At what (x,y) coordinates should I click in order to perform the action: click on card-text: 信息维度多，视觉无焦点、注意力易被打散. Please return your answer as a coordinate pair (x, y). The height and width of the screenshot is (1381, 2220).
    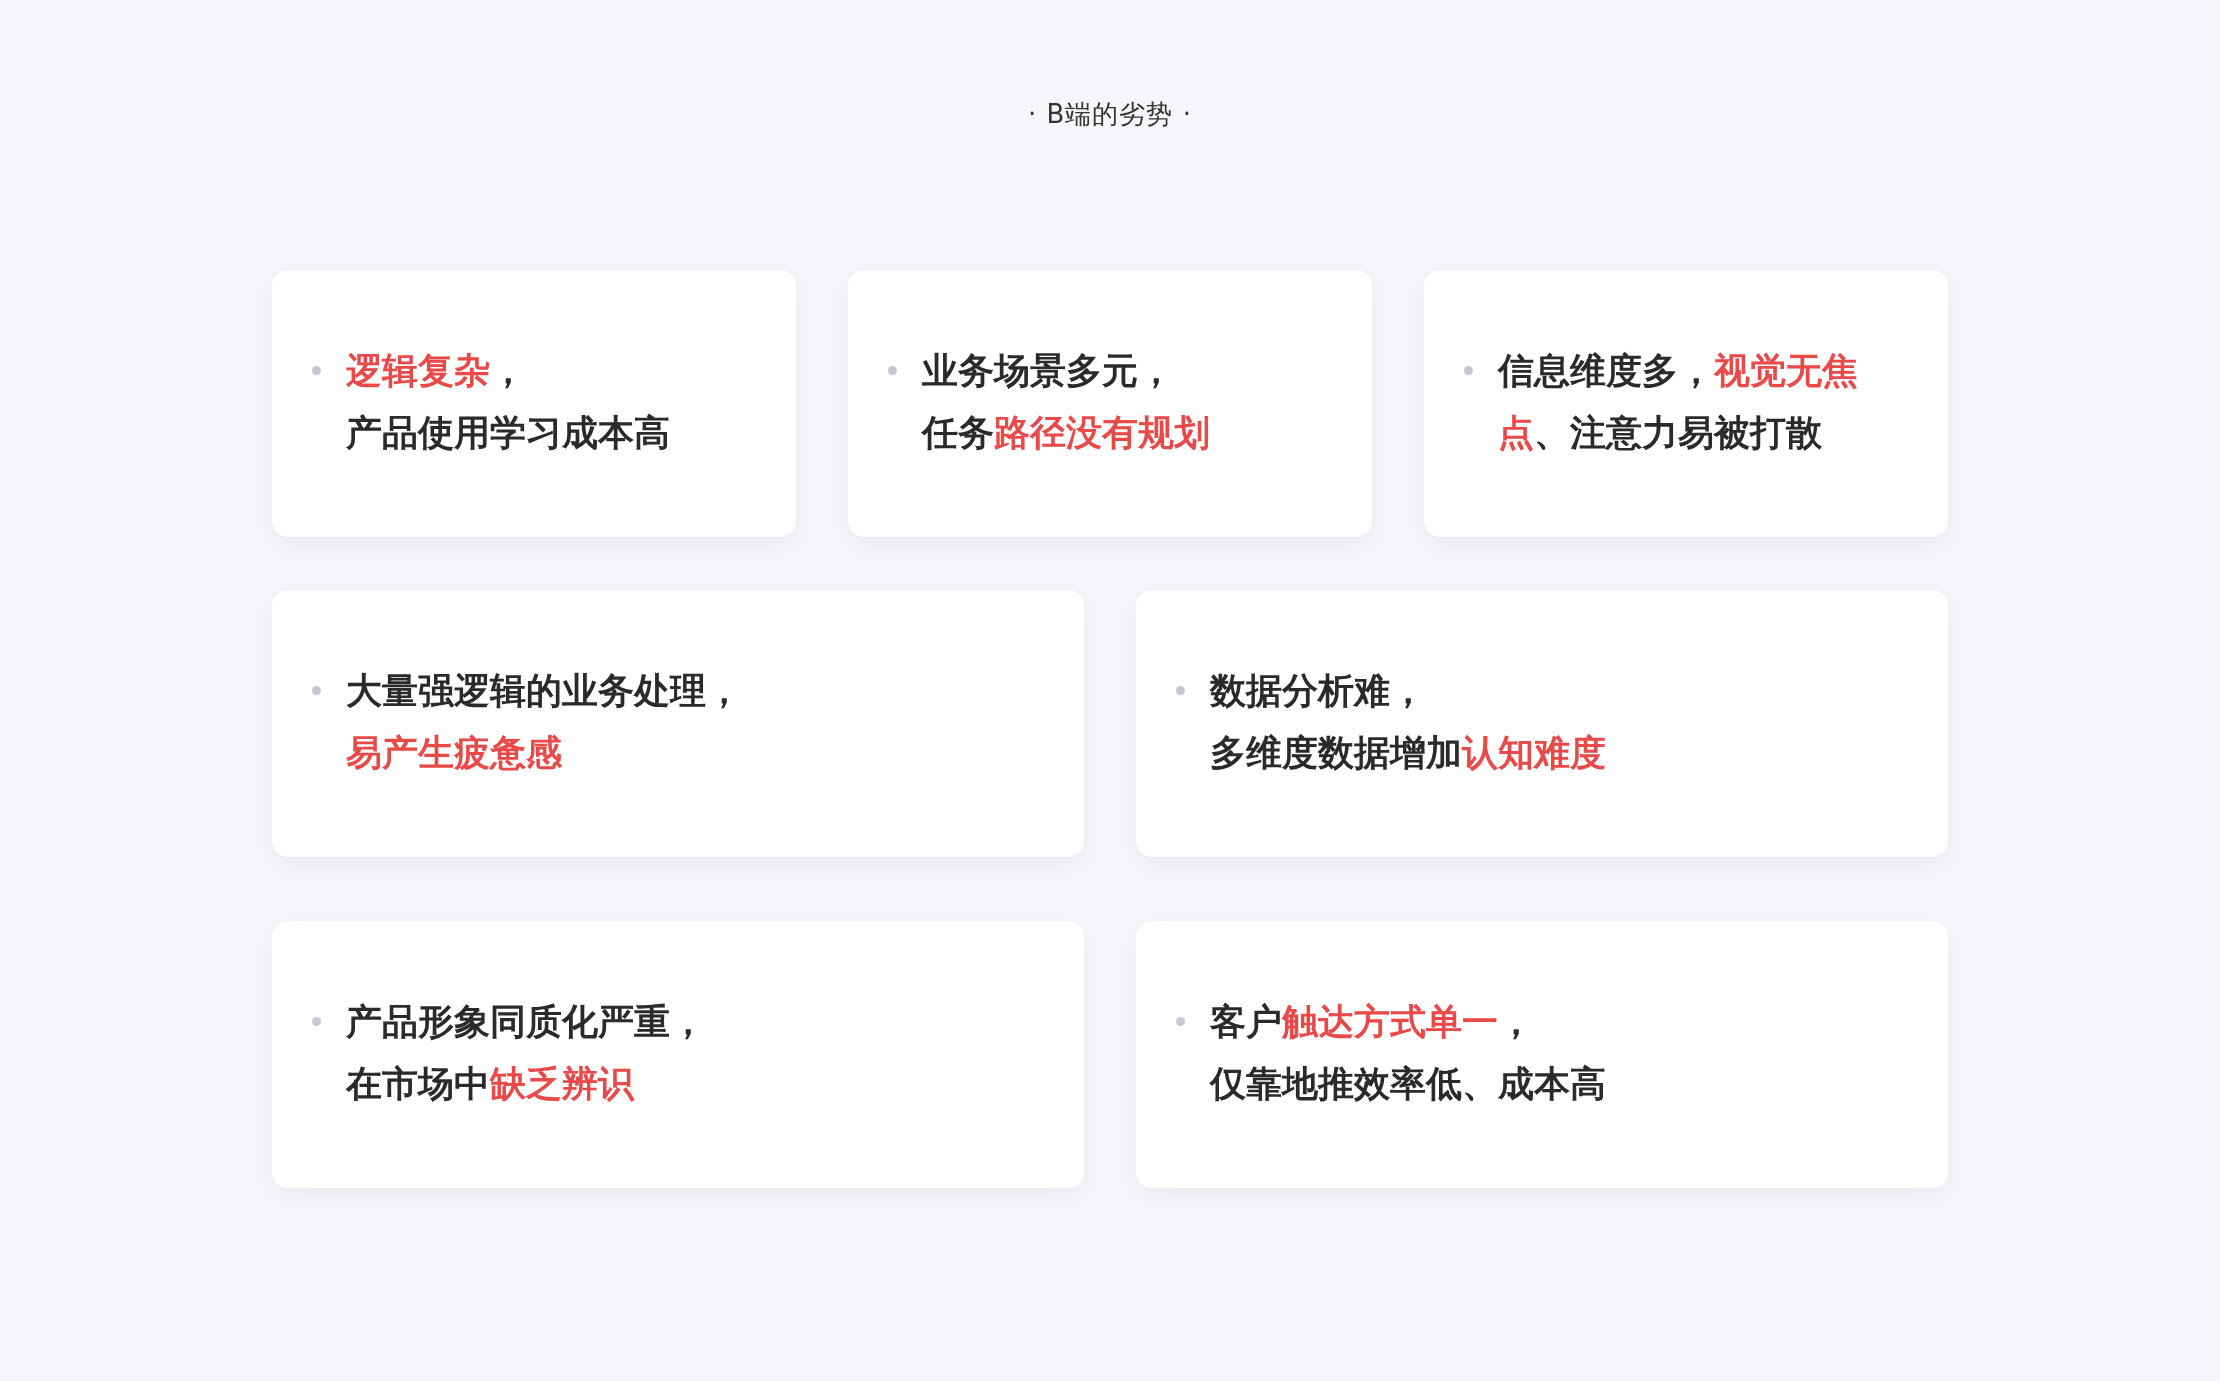
    Looking at the image, I should click on (1678, 402).